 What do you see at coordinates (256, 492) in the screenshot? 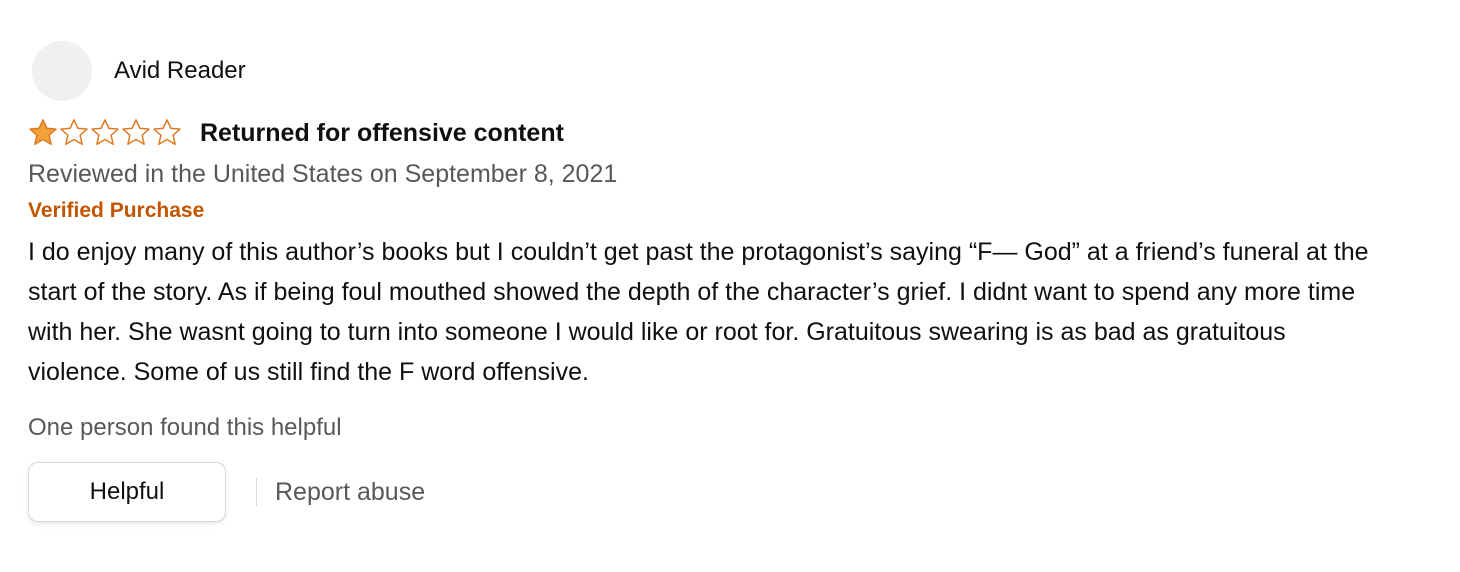
I see `action-divider` at bounding box center [256, 492].